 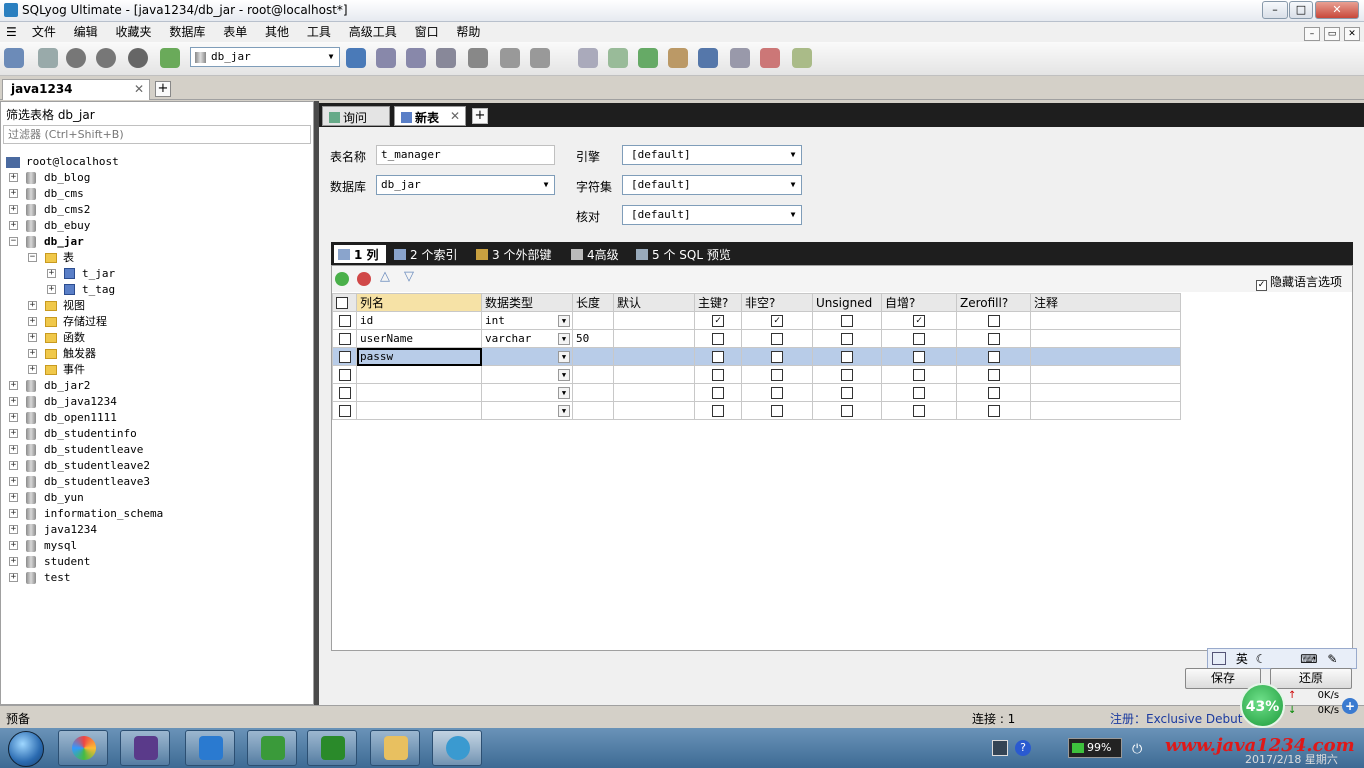 I want to click on menu-edit: 编辑, so click(x=86, y=32).